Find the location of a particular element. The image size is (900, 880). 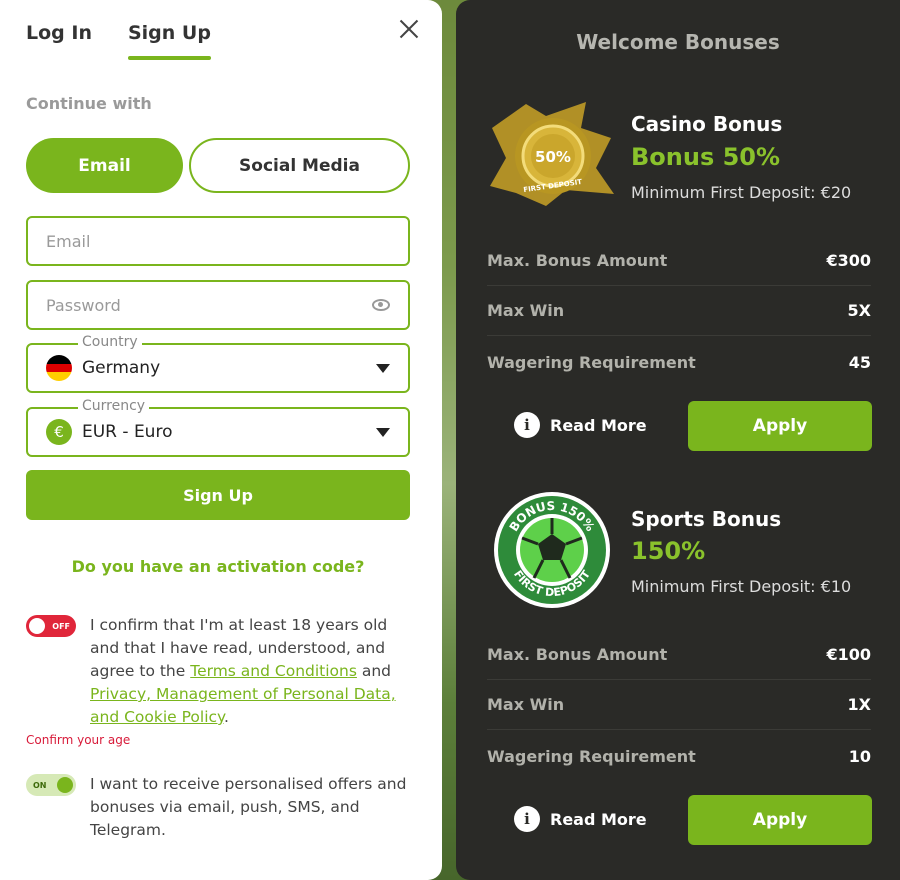

tab-login: Log In is located at coordinates (59, 41).